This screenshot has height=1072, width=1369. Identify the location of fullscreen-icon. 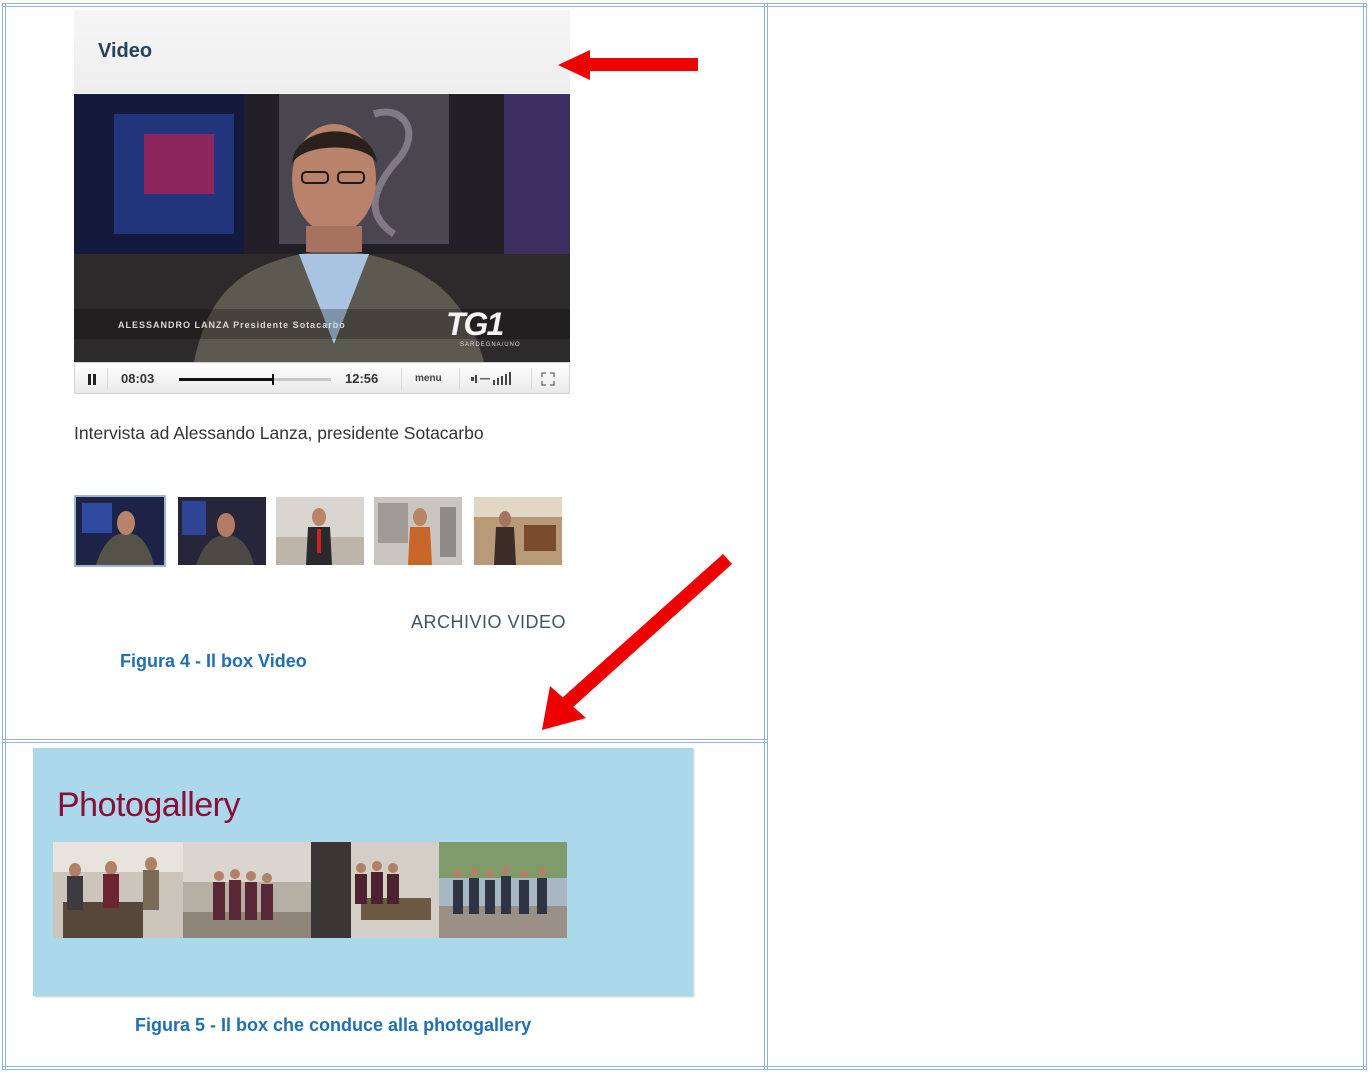
(548, 379).